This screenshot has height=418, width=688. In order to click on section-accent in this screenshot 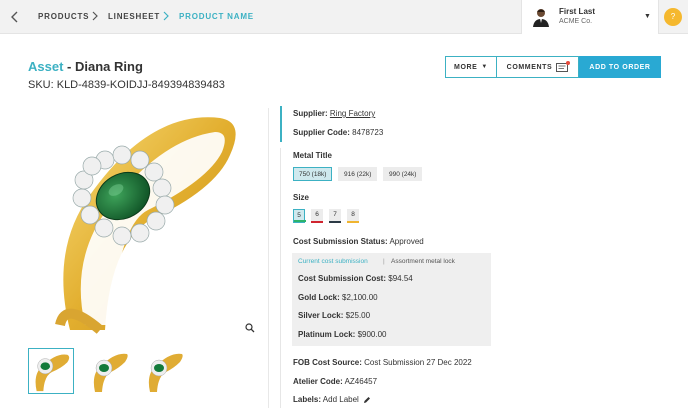, I will do `click(281, 124)`.